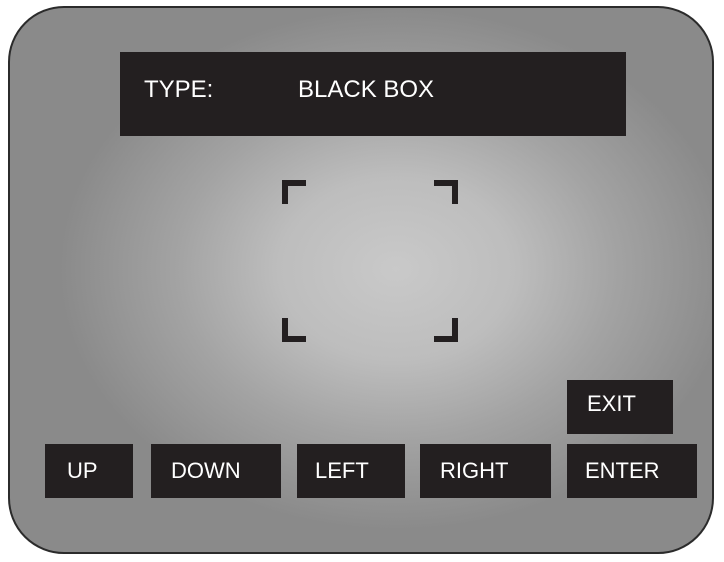 Image resolution: width=724 pixels, height=562 pixels. I want to click on focus-corner-bottom-right, so click(446, 330).